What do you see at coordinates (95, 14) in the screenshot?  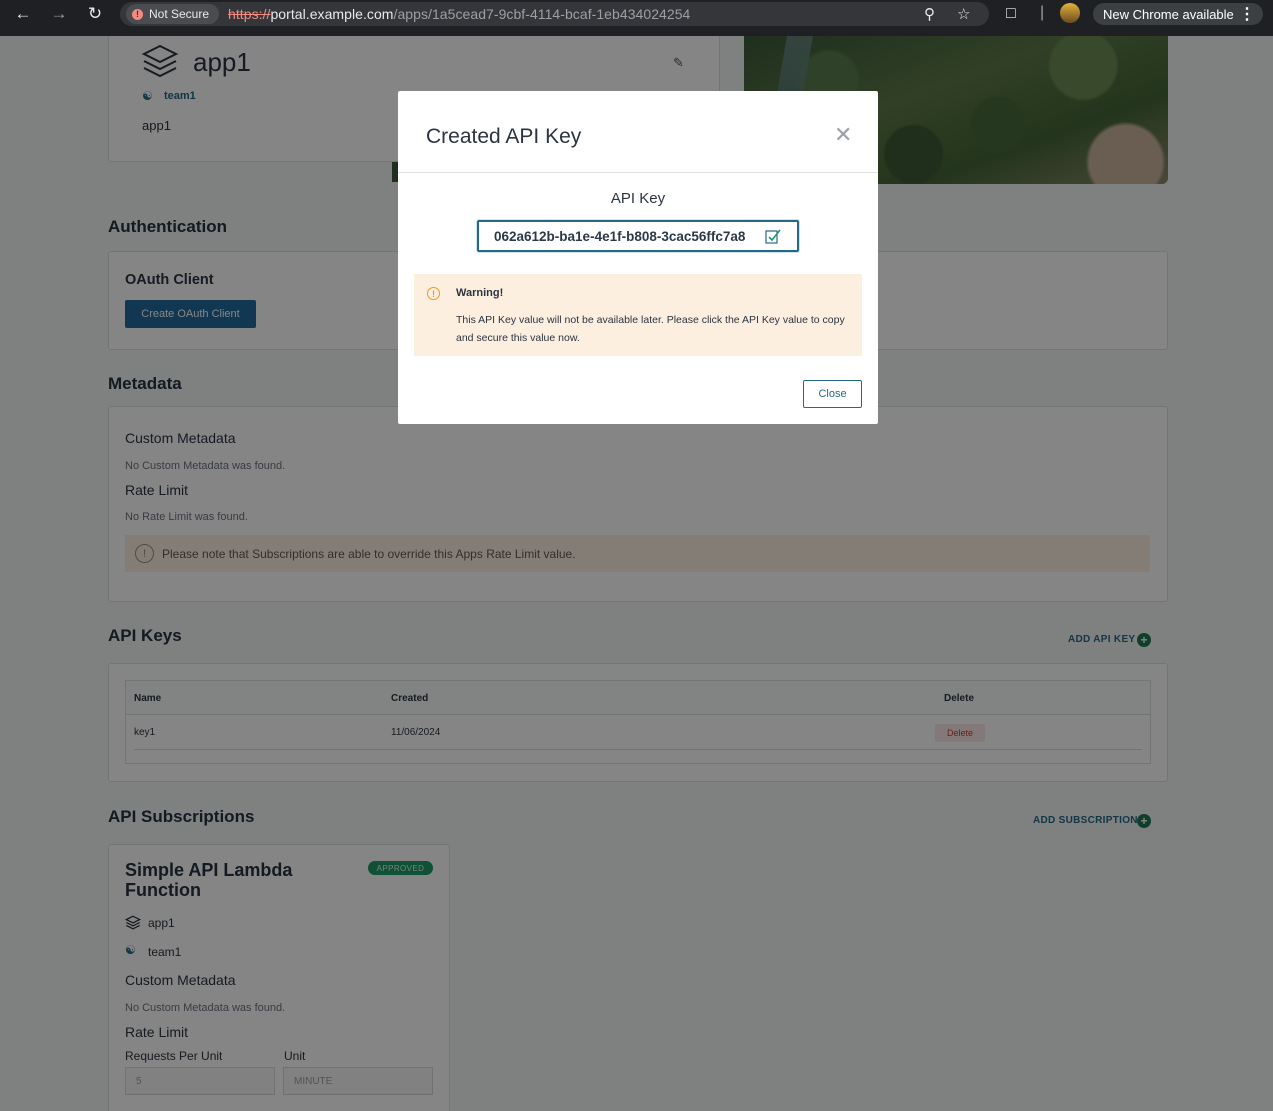 I see `reload-icon: ↻` at bounding box center [95, 14].